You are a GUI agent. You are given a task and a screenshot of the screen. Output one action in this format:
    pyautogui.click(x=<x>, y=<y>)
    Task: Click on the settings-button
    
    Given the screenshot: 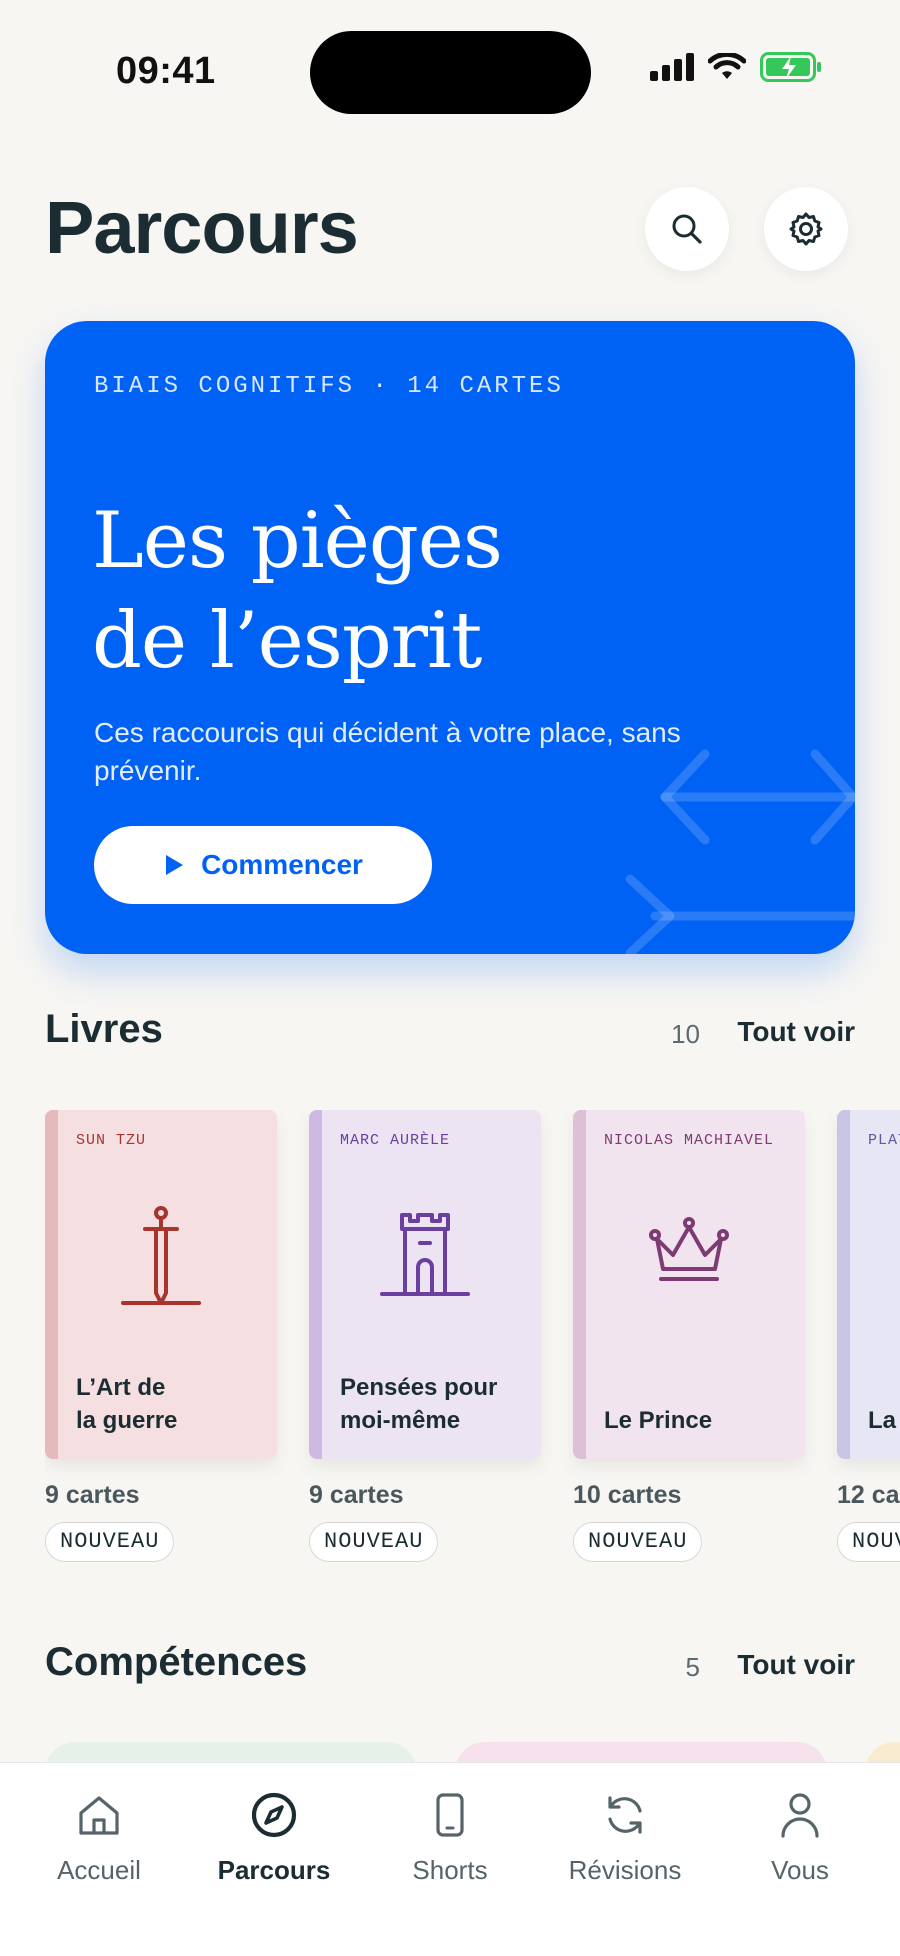 What is the action you would take?
    pyautogui.click(x=806, y=229)
    